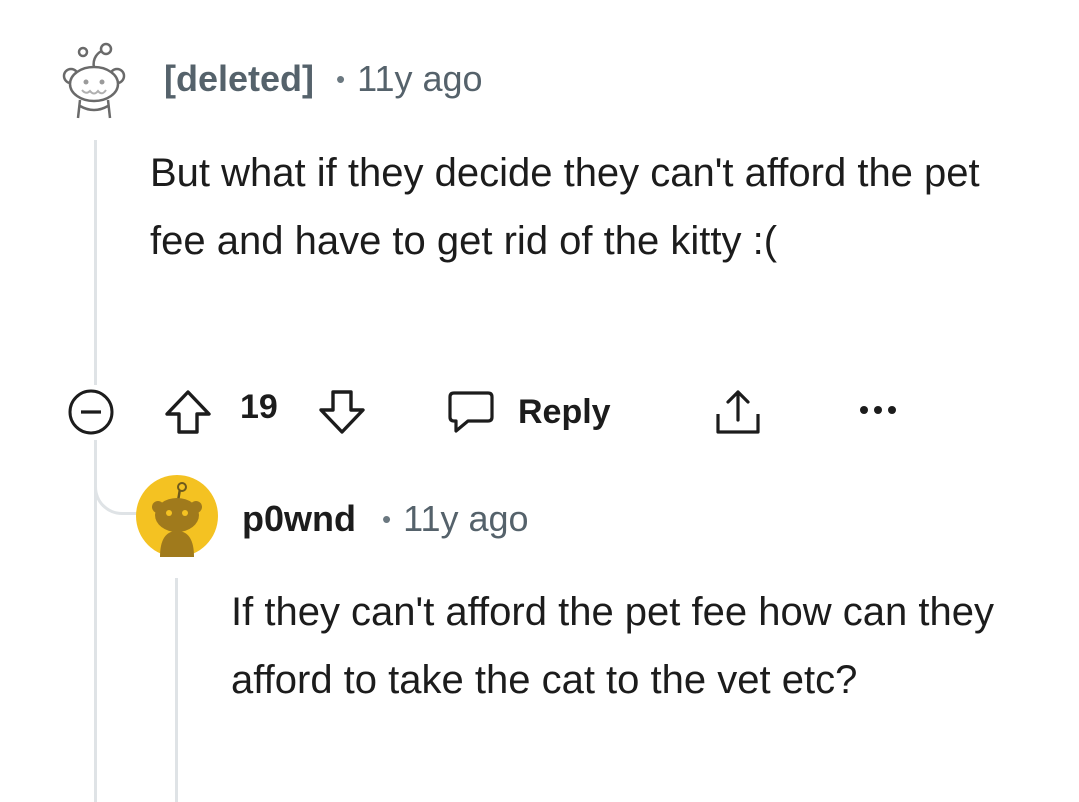 This screenshot has width=1079, height=802. What do you see at coordinates (91, 412) in the screenshot?
I see `collapse-minus-icon` at bounding box center [91, 412].